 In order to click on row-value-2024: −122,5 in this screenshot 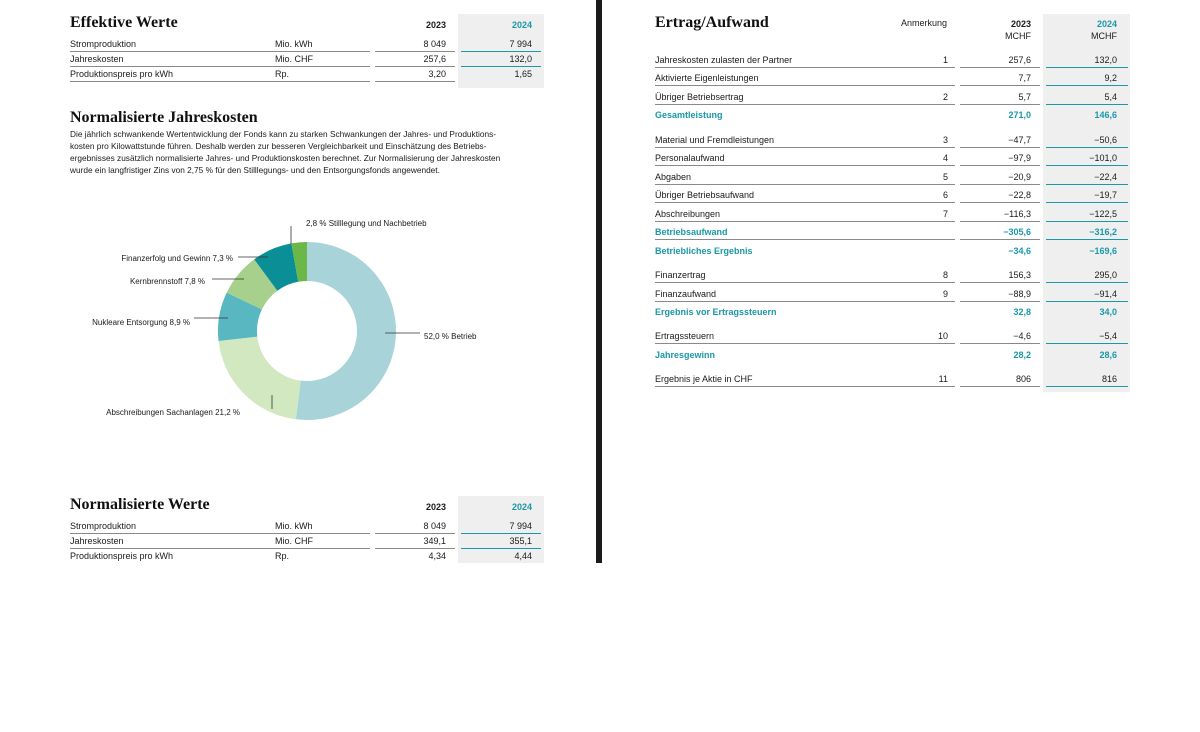, I will do `click(1103, 214)`.